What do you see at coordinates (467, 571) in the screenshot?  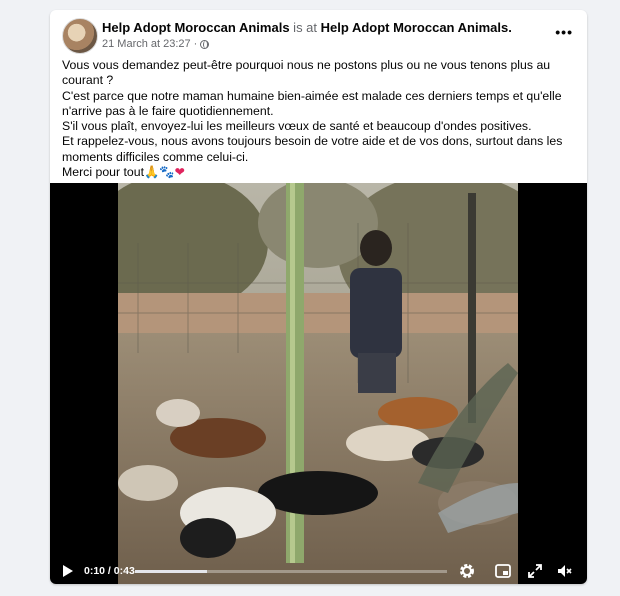 I see `settings-icon` at bounding box center [467, 571].